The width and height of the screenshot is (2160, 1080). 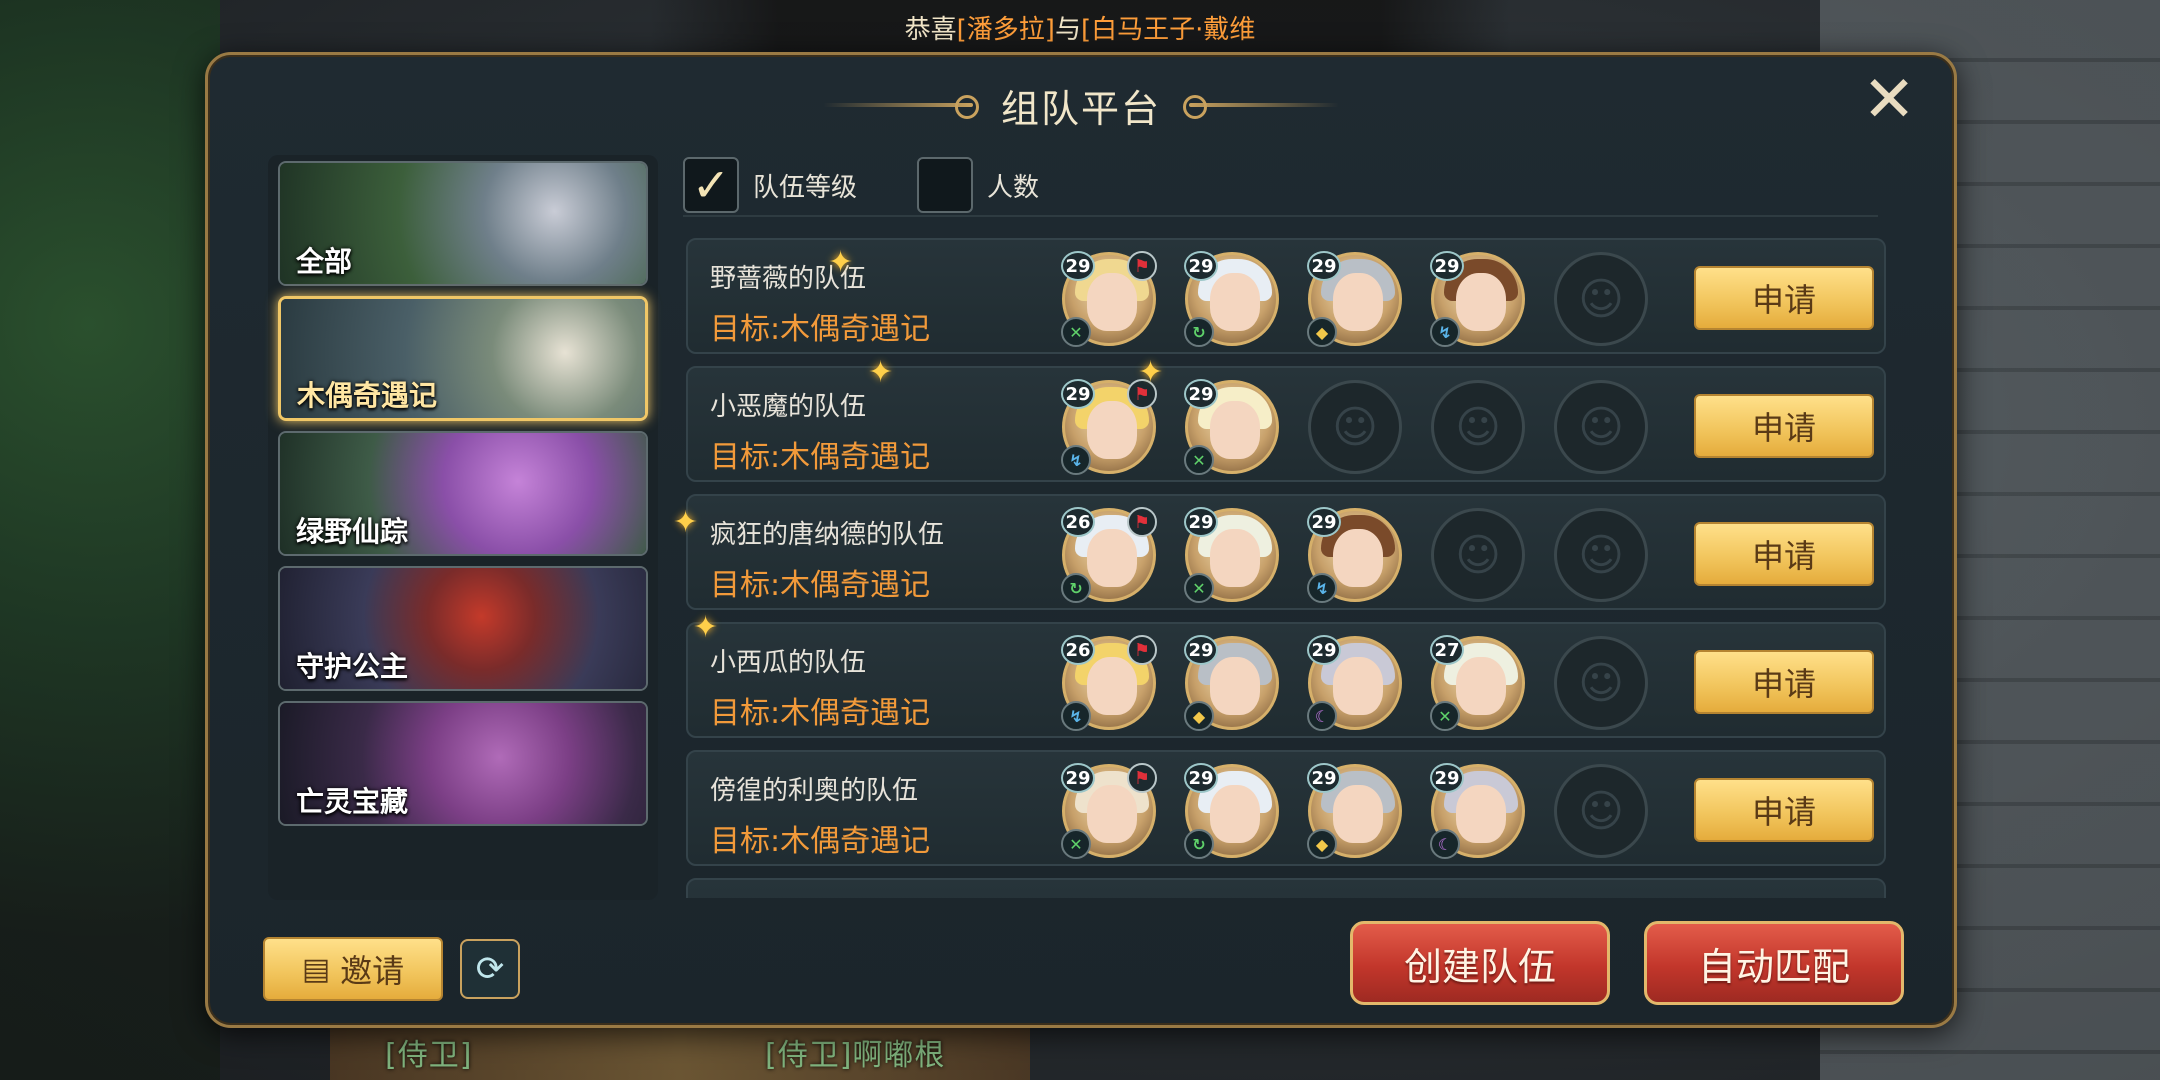 What do you see at coordinates (1322, 716) in the screenshot?
I see `role-icon: ☾` at bounding box center [1322, 716].